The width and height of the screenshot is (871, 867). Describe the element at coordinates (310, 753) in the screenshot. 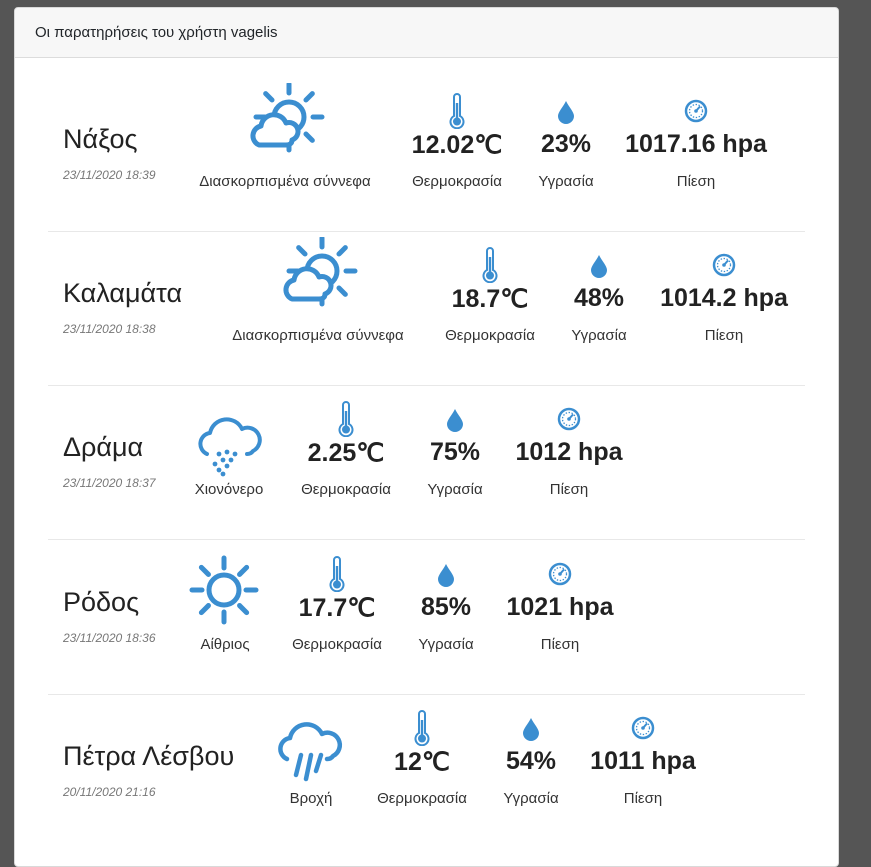

I see `rain-icon` at that location.